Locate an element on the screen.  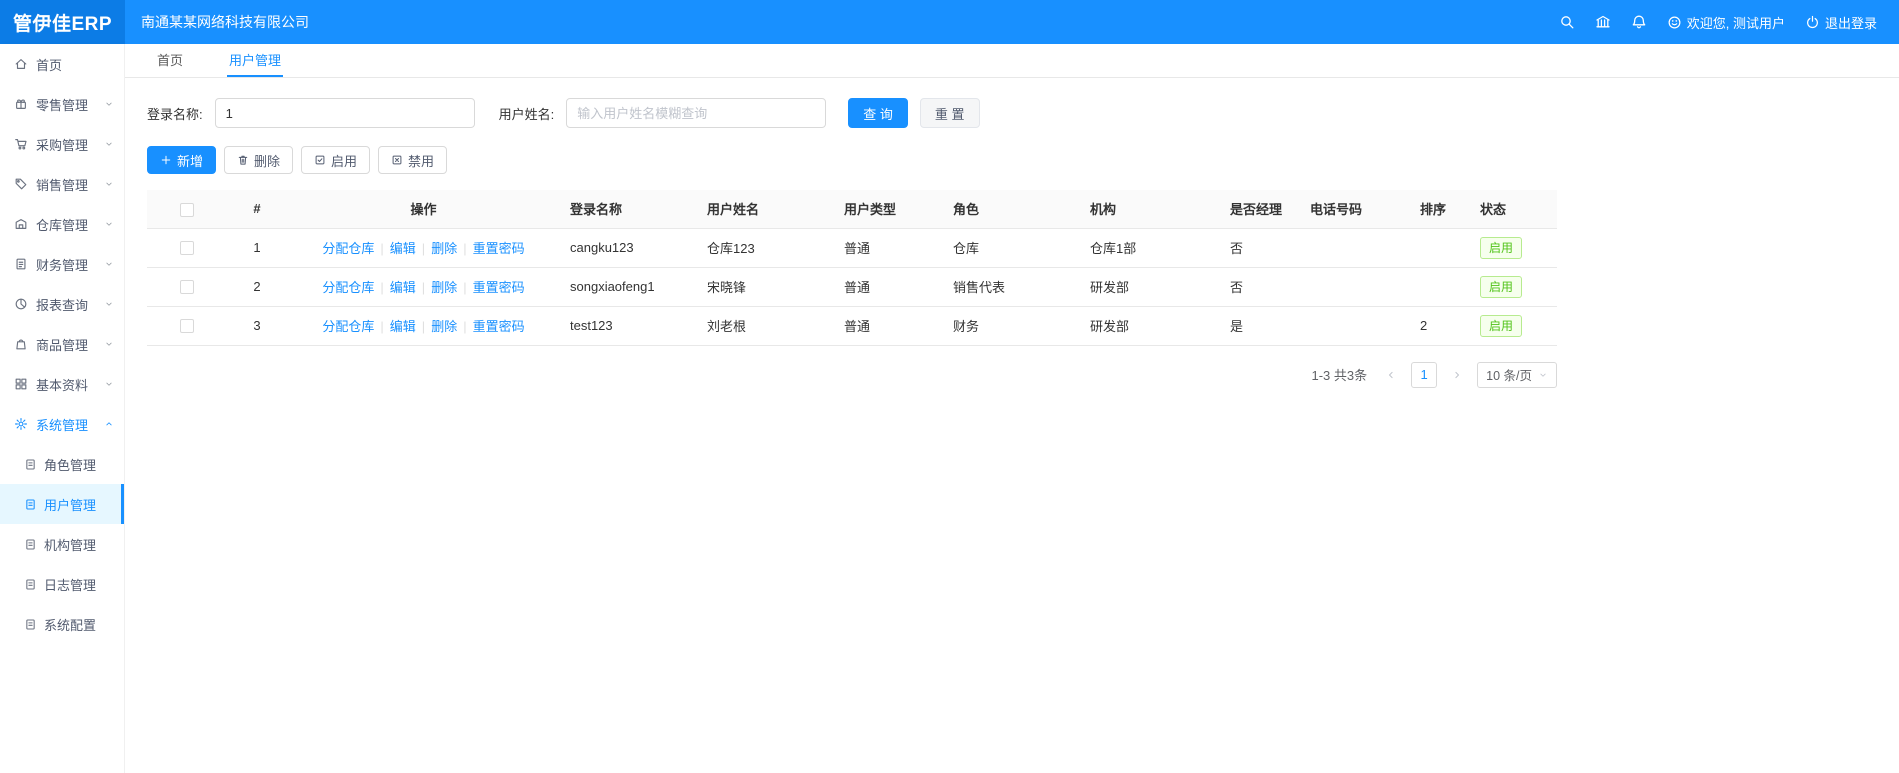
col-header: 电话号码 is located at coordinates (1355, 209).